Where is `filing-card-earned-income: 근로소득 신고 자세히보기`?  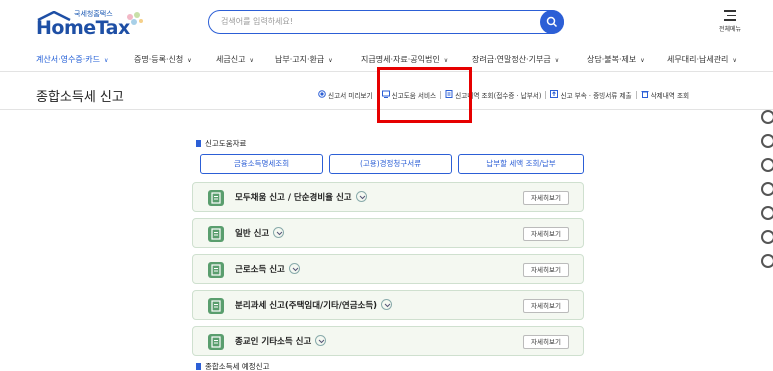 filing-card-earned-income: 근로소득 신고 자세히보기 is located at coordinates (388, 269).